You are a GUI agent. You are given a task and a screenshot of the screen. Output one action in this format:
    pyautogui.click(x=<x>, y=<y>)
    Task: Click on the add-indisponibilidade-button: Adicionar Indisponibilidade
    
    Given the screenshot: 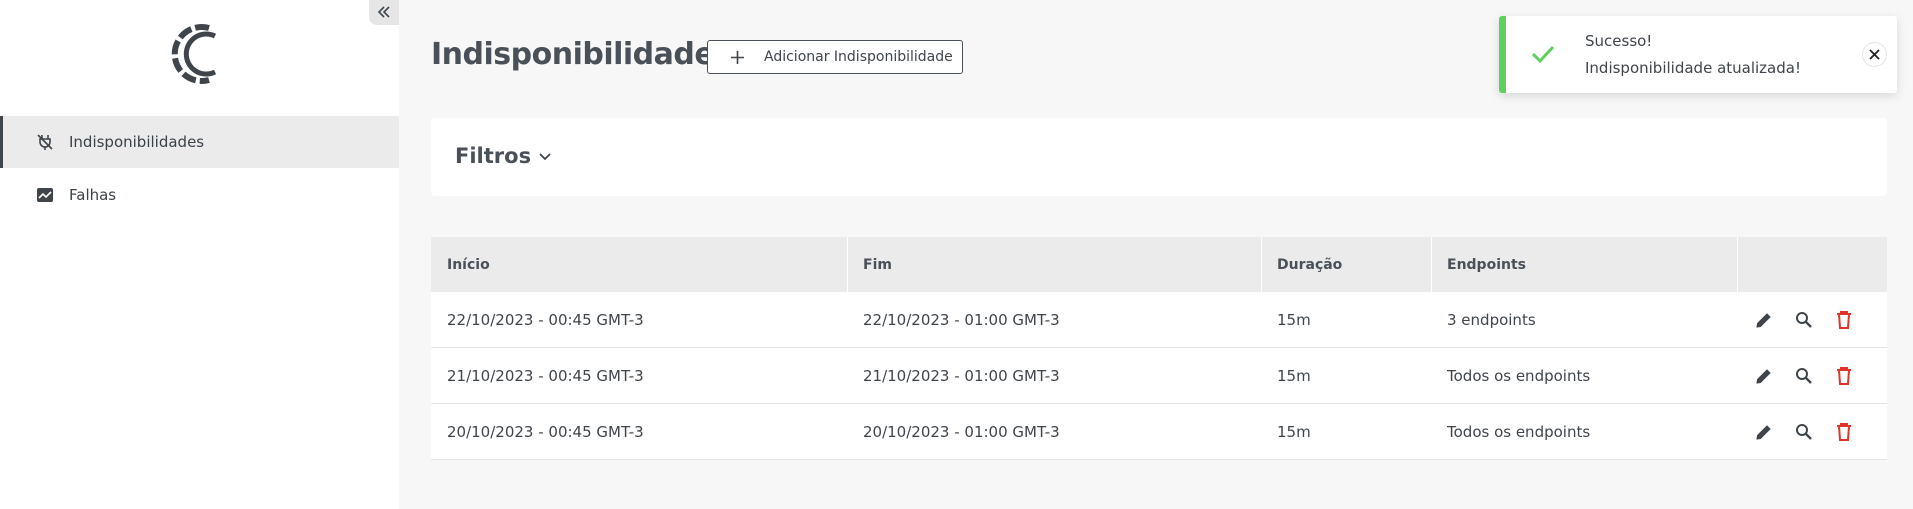 What is the action you would take?
    pyautogui.click(x=835, y=57)
    